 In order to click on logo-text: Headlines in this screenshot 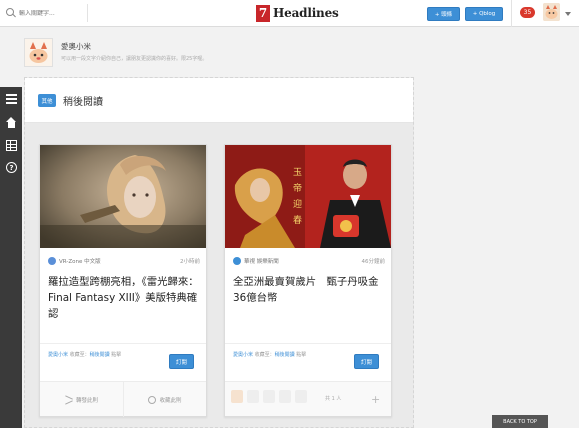, I will do `click(306, 13)`.